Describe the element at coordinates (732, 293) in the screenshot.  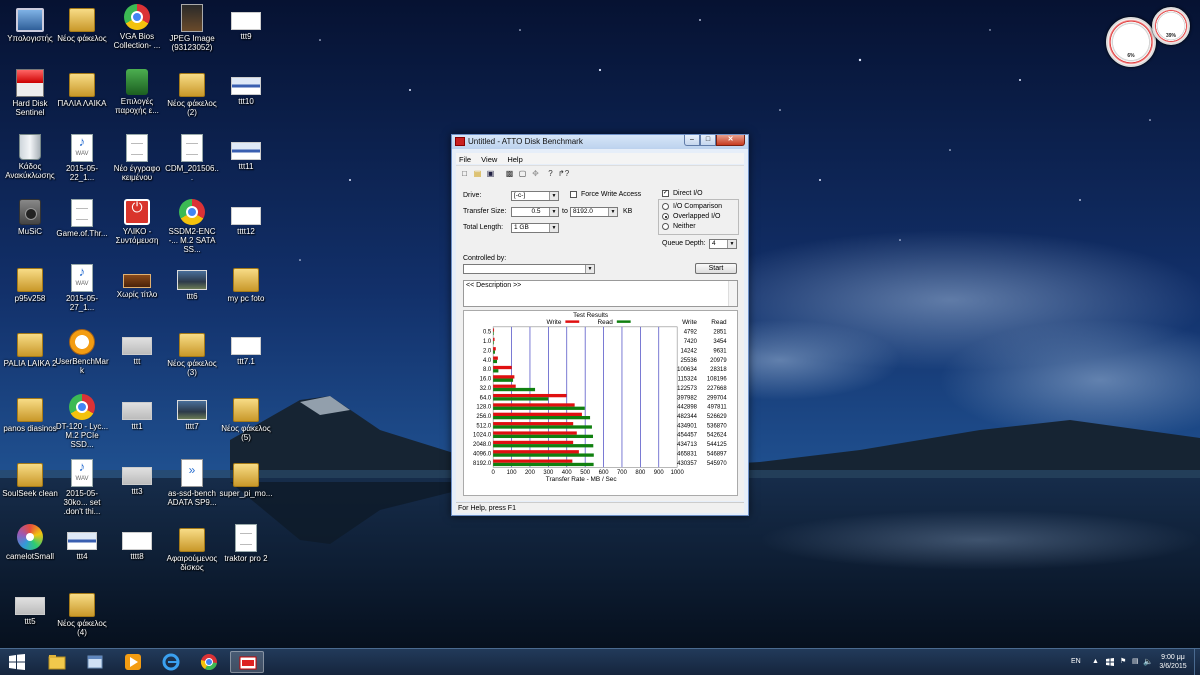
I see `description-scrollbar` at that location.